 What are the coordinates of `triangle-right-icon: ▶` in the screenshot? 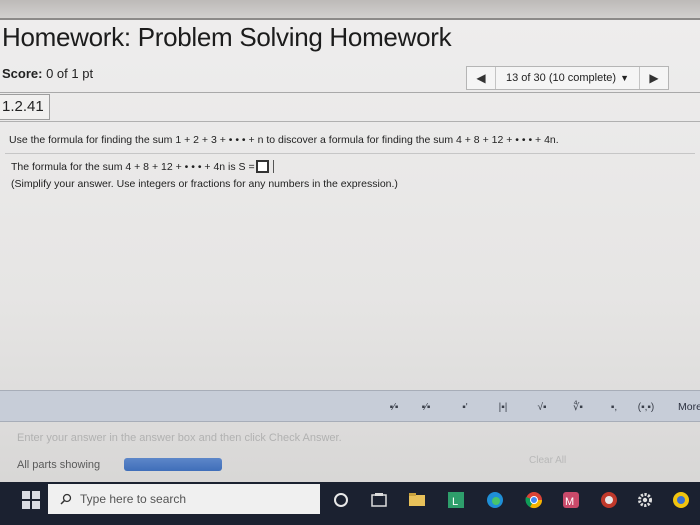 It's located at (654, 78).